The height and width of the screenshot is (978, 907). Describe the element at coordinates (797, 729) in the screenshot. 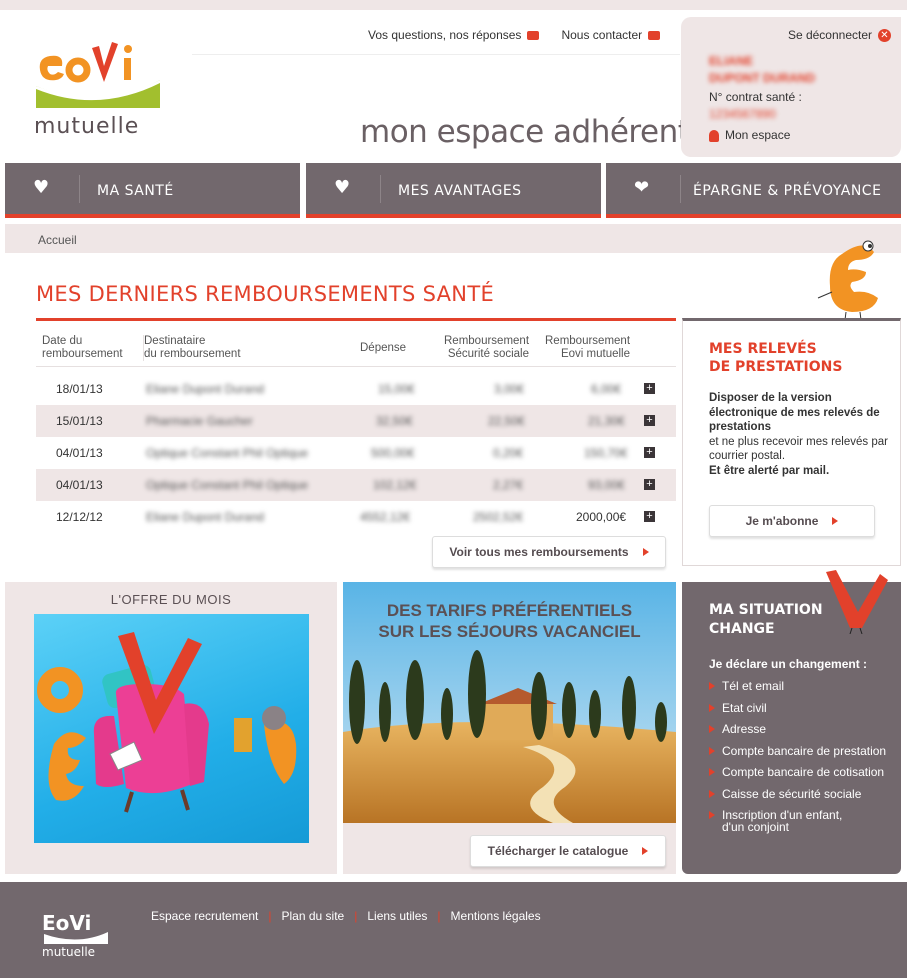

I see `link-adresse: Adresse` at that location.